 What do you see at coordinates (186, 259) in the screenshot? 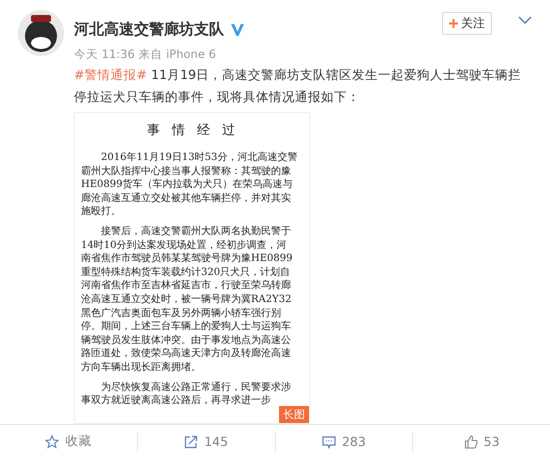
I see `document-line: 南省焦作市驾驶员韩某某驾驶号牌为豫HE0899` at bounding box center [186, 259].